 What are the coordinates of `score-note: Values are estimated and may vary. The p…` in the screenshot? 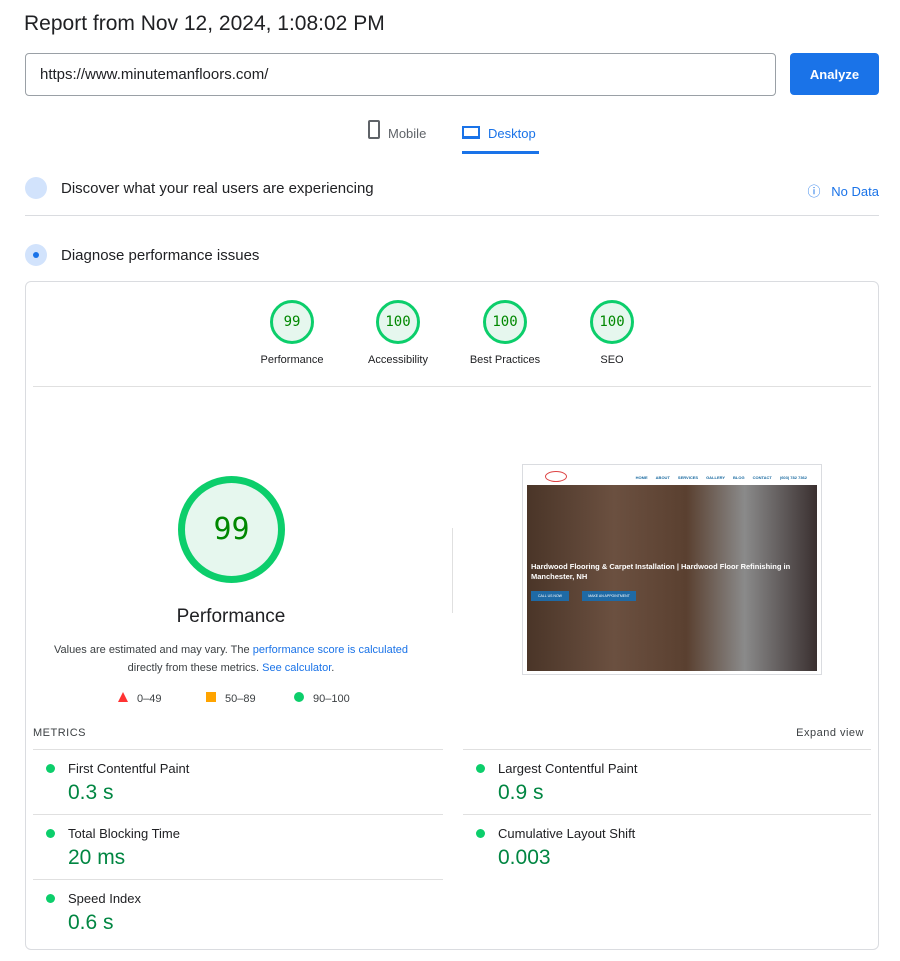 It's located at (231, 659).